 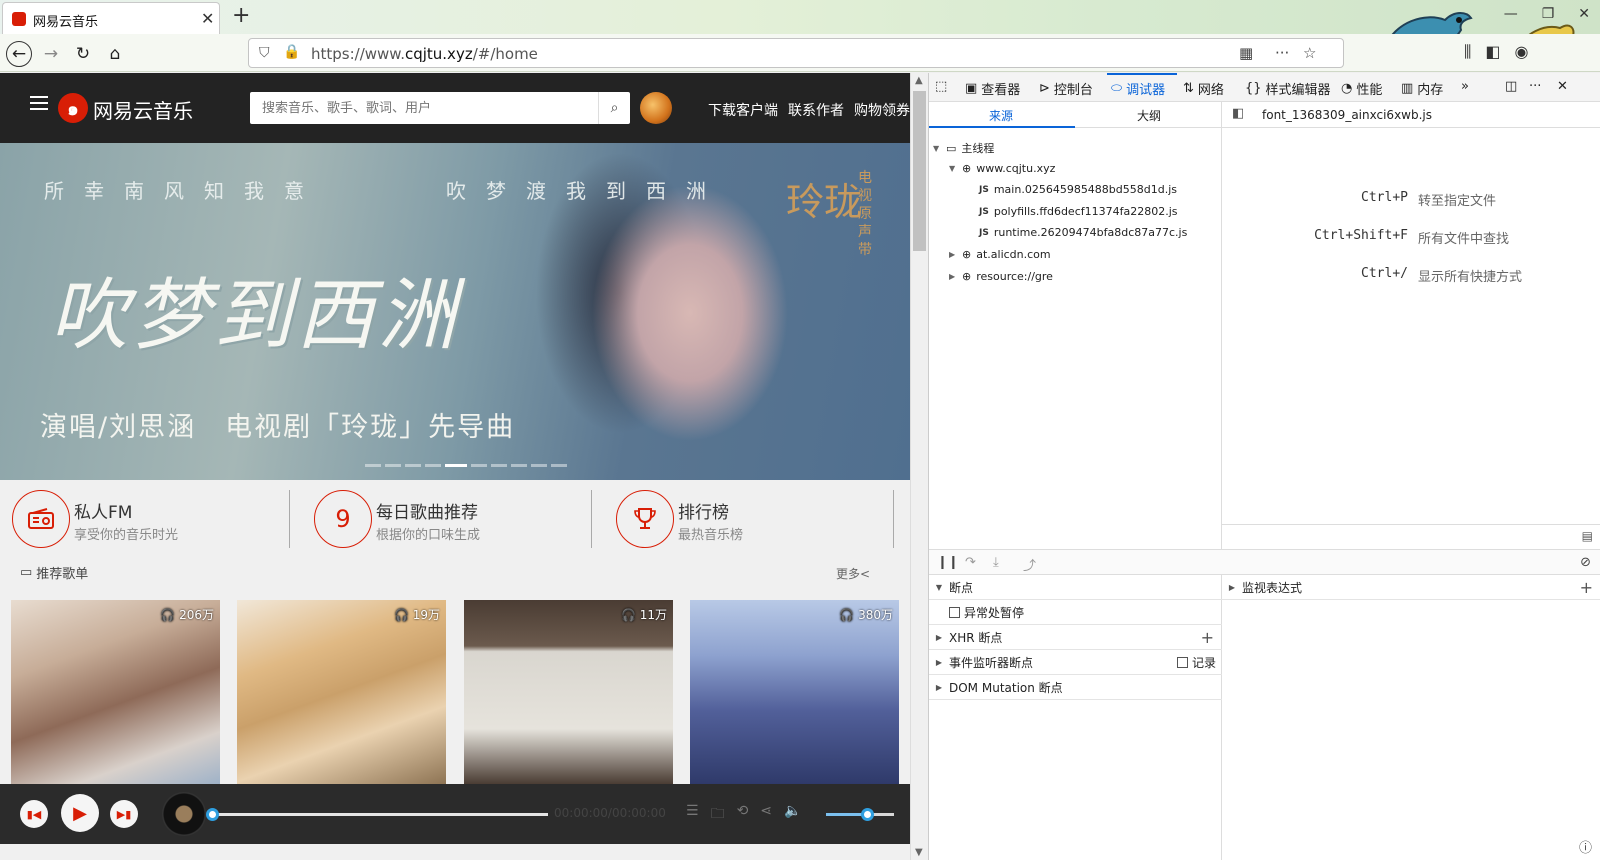 What do you see at coordinates (796, 53) in the screenshot?
I see `url-bar: ⛉ 🔒 https://www.cqjtu.xyz/#/home ▦ ··· ☆` at bounding box center [796, 53].